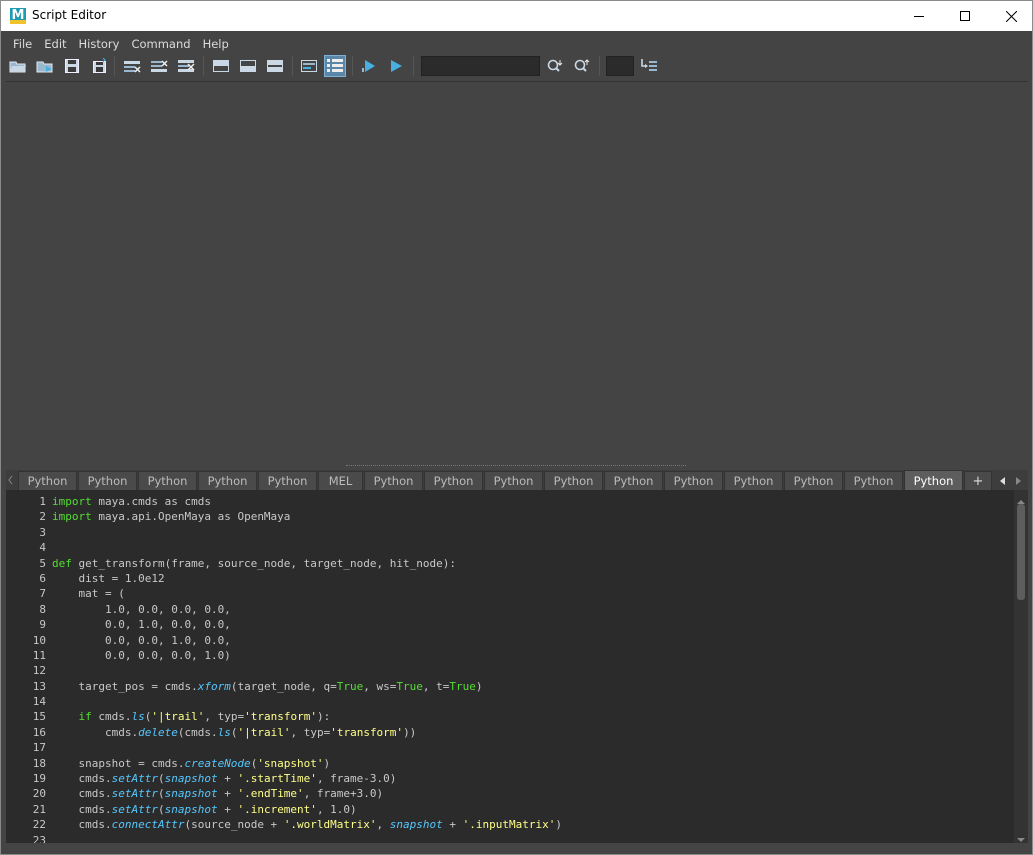  Describe the element at coordinates (532, 516) in the screenshot. I see `code-line: import maya.api.OpenMaya as OpenMaya` at that location.